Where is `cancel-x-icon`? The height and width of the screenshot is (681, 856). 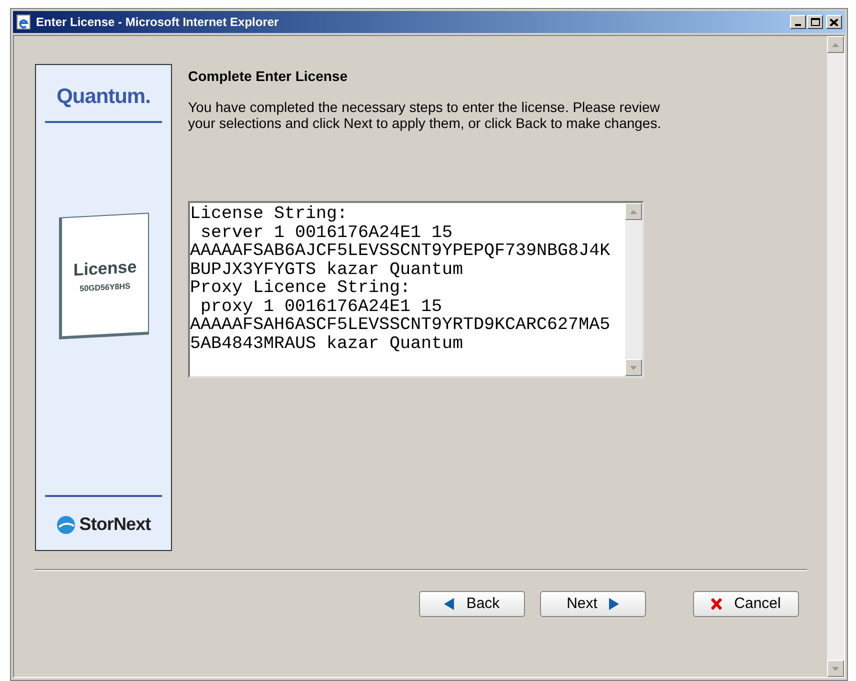
cancel-x-icon is located at coordinates (716, 604).